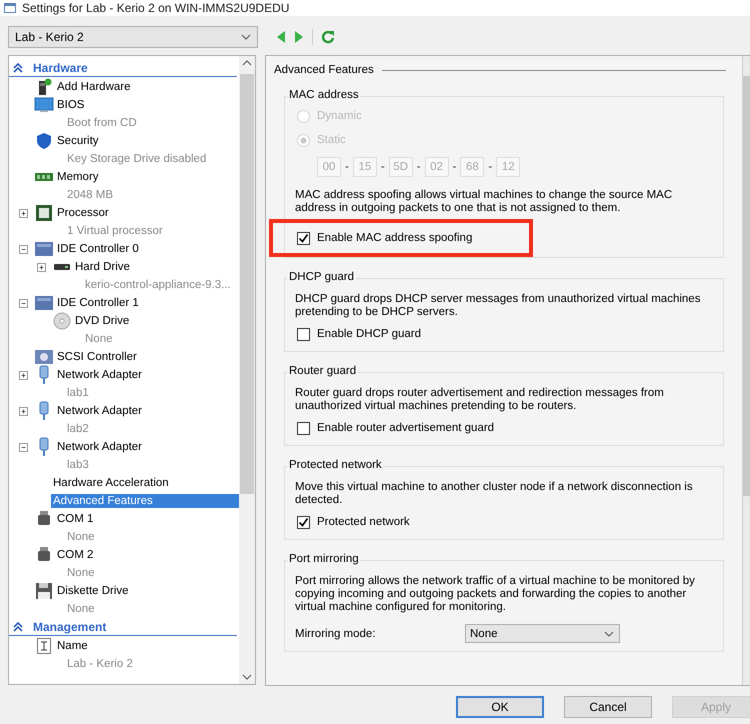 The height and width of the screenshot is (724, 750). I want to click on section-header: Management, so click(69, 627).